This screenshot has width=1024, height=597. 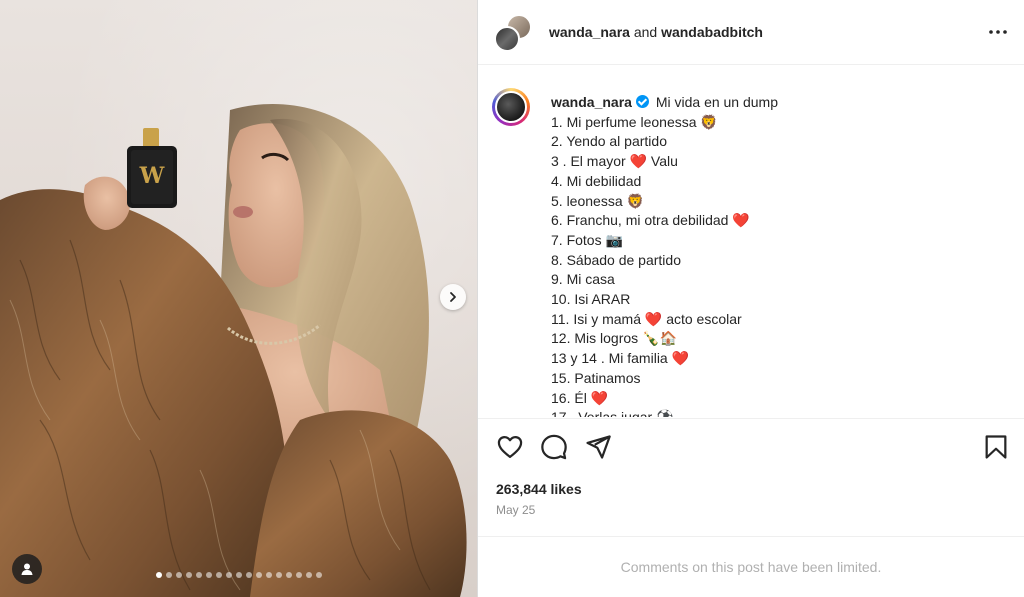 What do you see at coordinates (554, 447) in the screenshot?
I see `comment-icon` at bounding box center [554, 447].